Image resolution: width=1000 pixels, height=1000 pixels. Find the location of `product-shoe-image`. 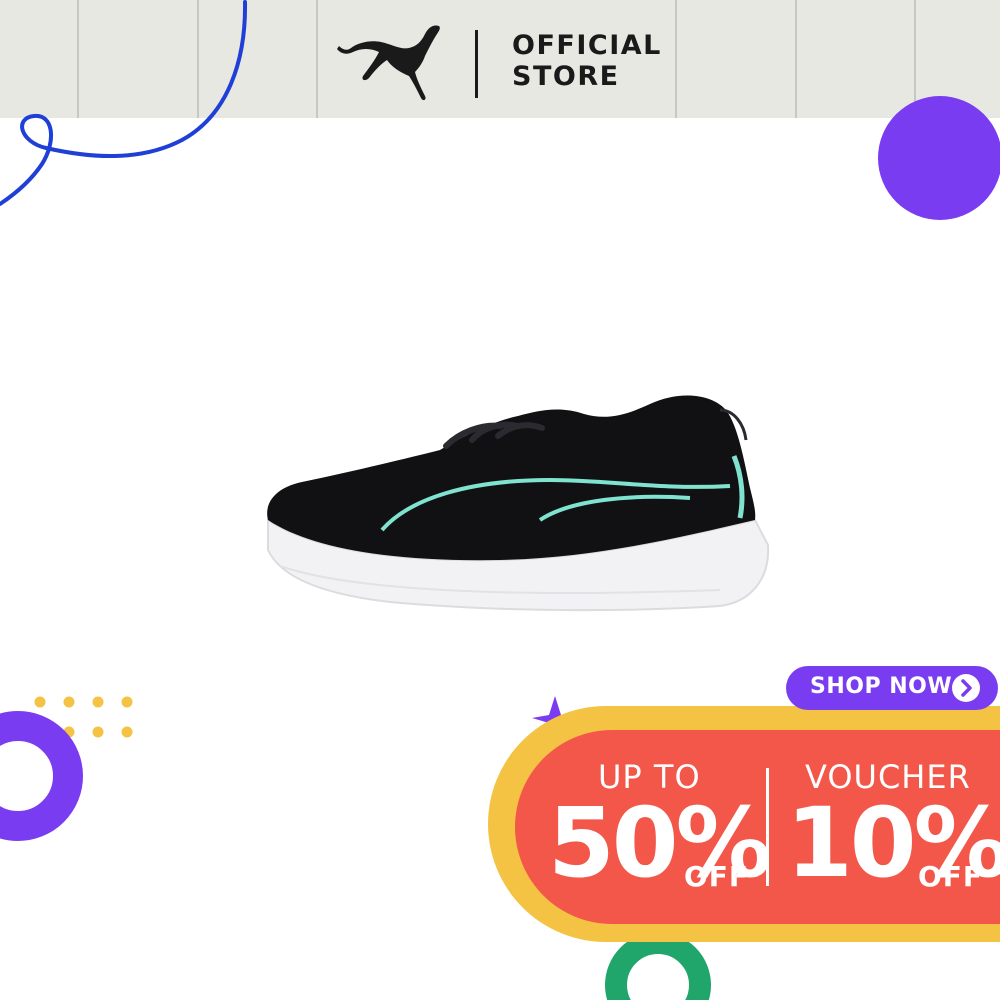

product-shoe-image is located at coordinates (520, 500).